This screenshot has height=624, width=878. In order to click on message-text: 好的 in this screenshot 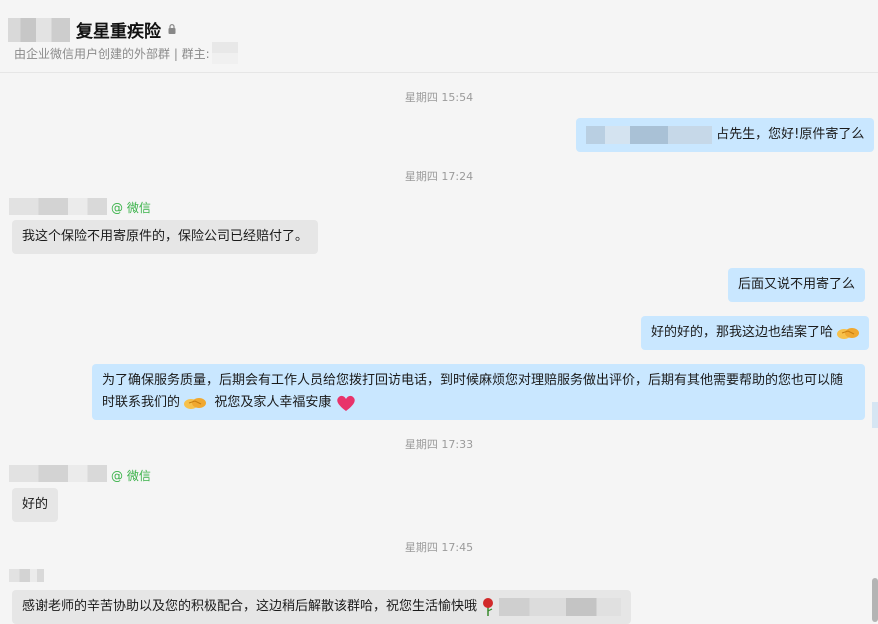, I will do `click(35, 504)`.